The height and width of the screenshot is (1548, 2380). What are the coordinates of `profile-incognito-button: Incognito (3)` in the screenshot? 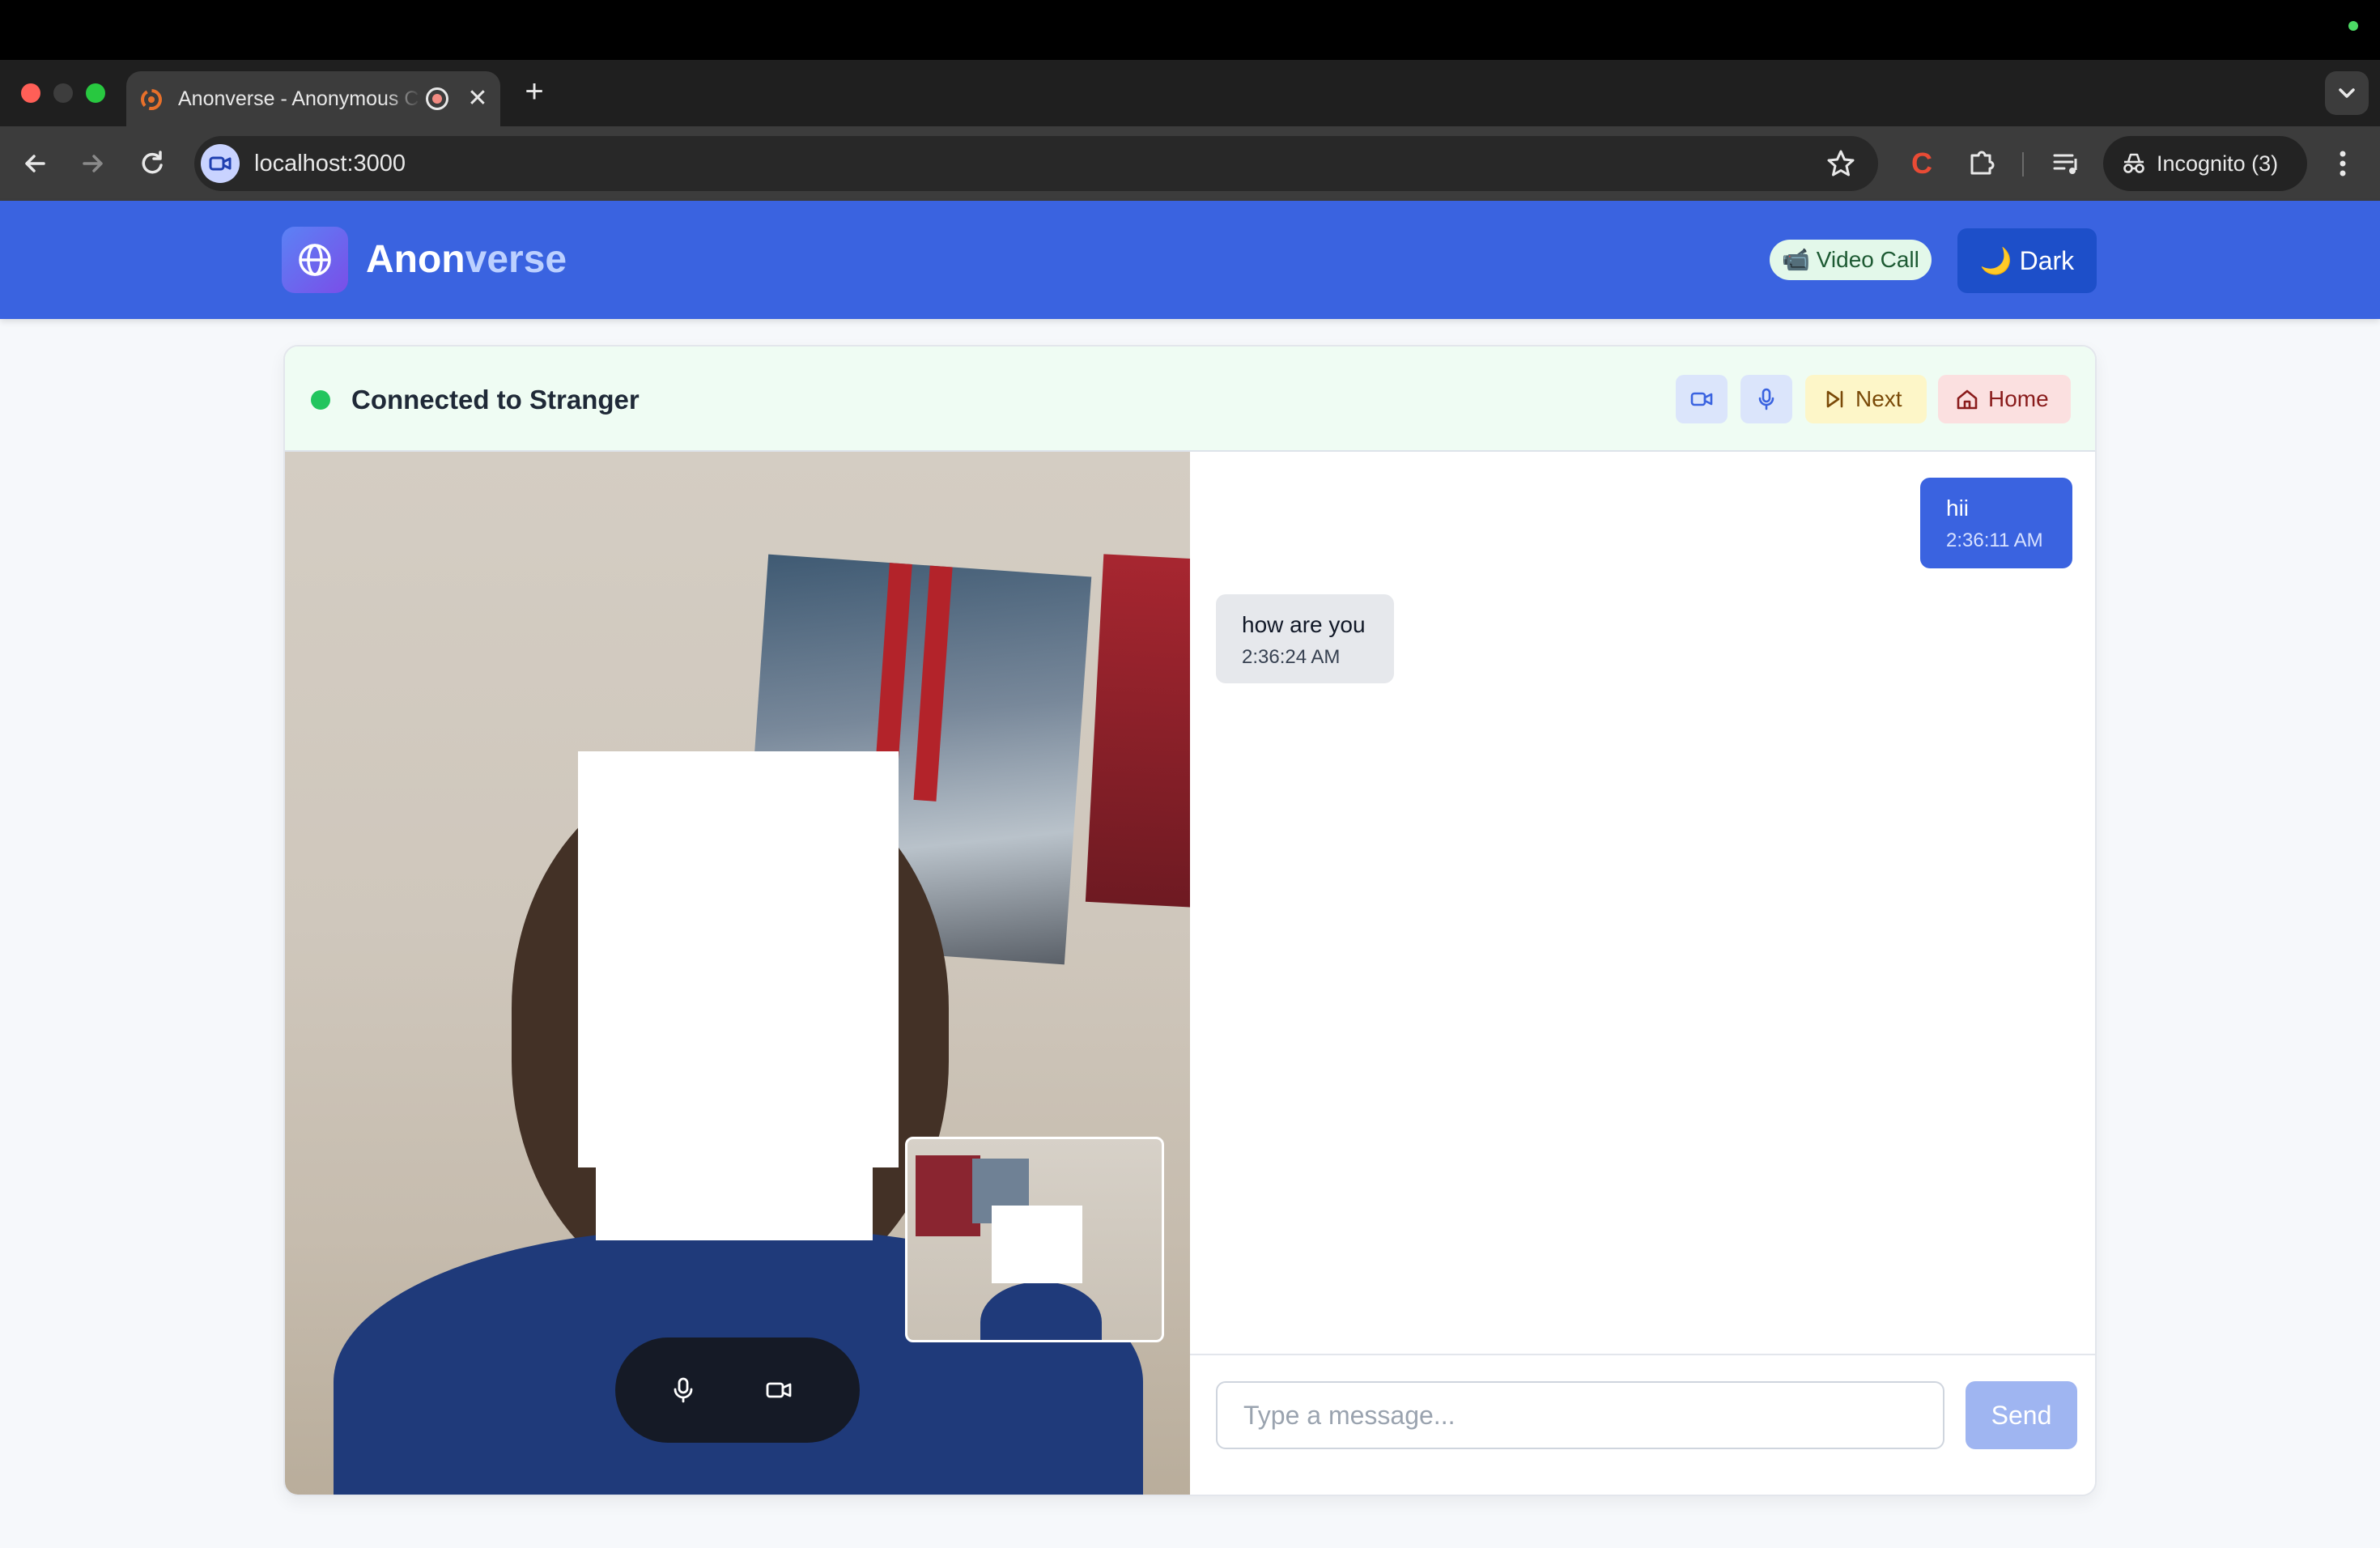 It's located at (2205, 164).